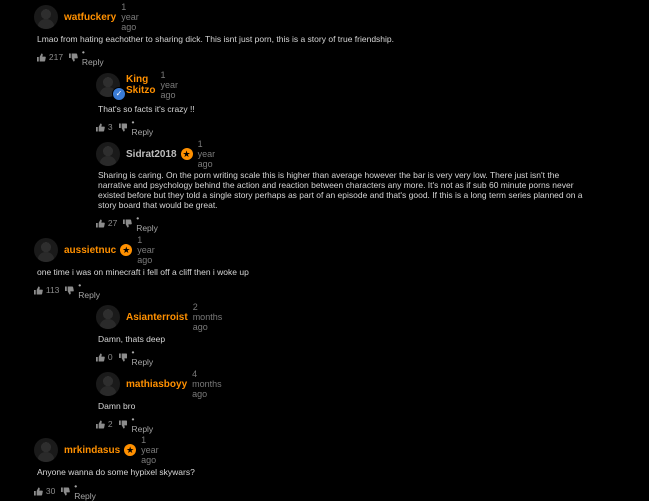 This screenshot has height=501, width=649. Describe the element at coordinates (207, 317) in the screenshot. I see `timestamp: 2 months ago` at that location.